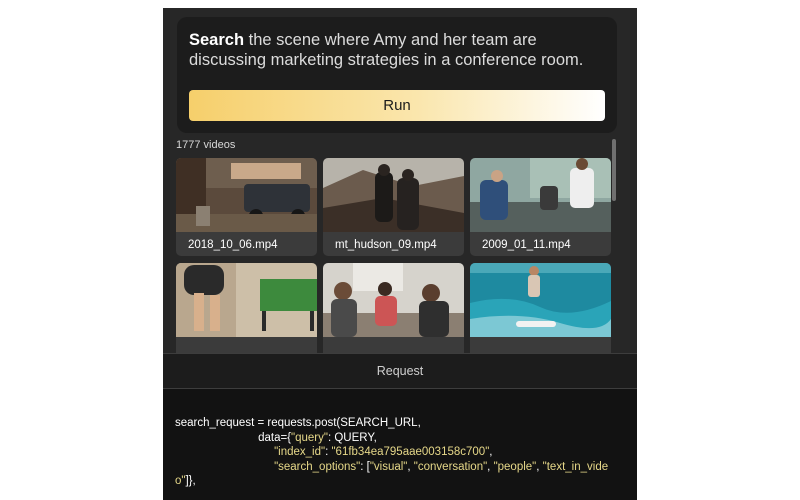 The width and height of the screenshot is (800, 500). Describe the element at coordinates (491, 452) in the screenshot. I see `code-comma: ,` at that location.